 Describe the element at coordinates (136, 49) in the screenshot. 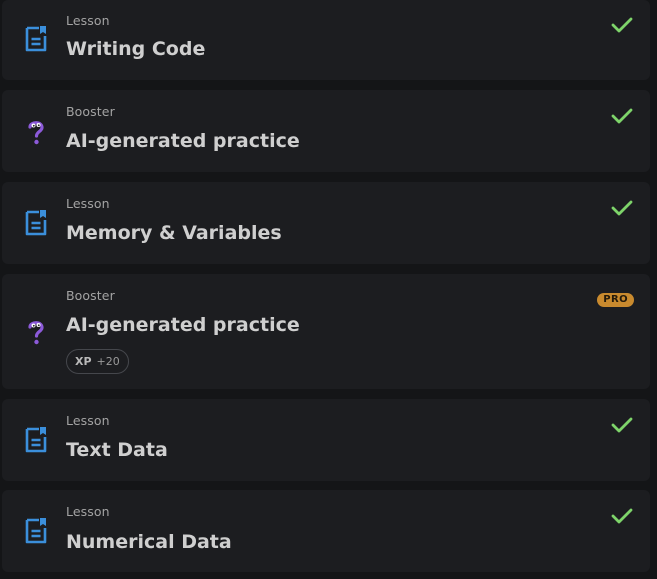

I see `item-title: Writing Code` at that location.